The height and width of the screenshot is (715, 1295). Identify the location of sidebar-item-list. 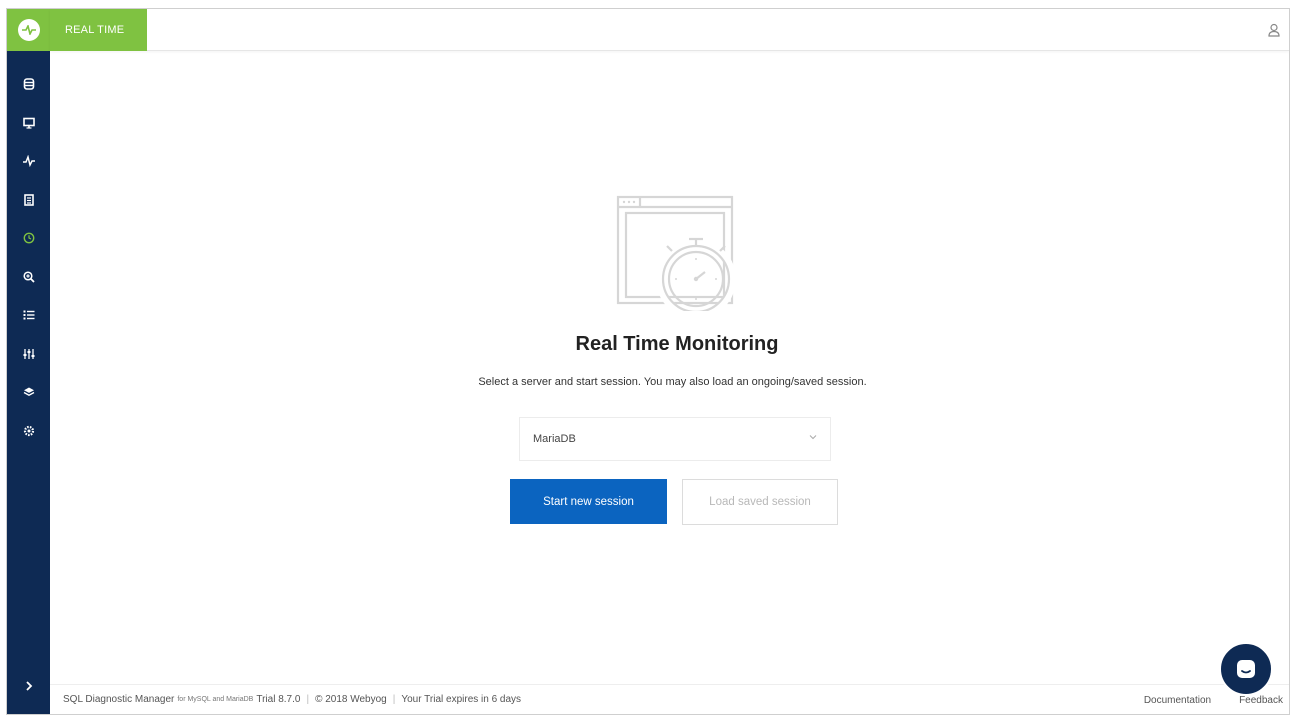
(28, 315).